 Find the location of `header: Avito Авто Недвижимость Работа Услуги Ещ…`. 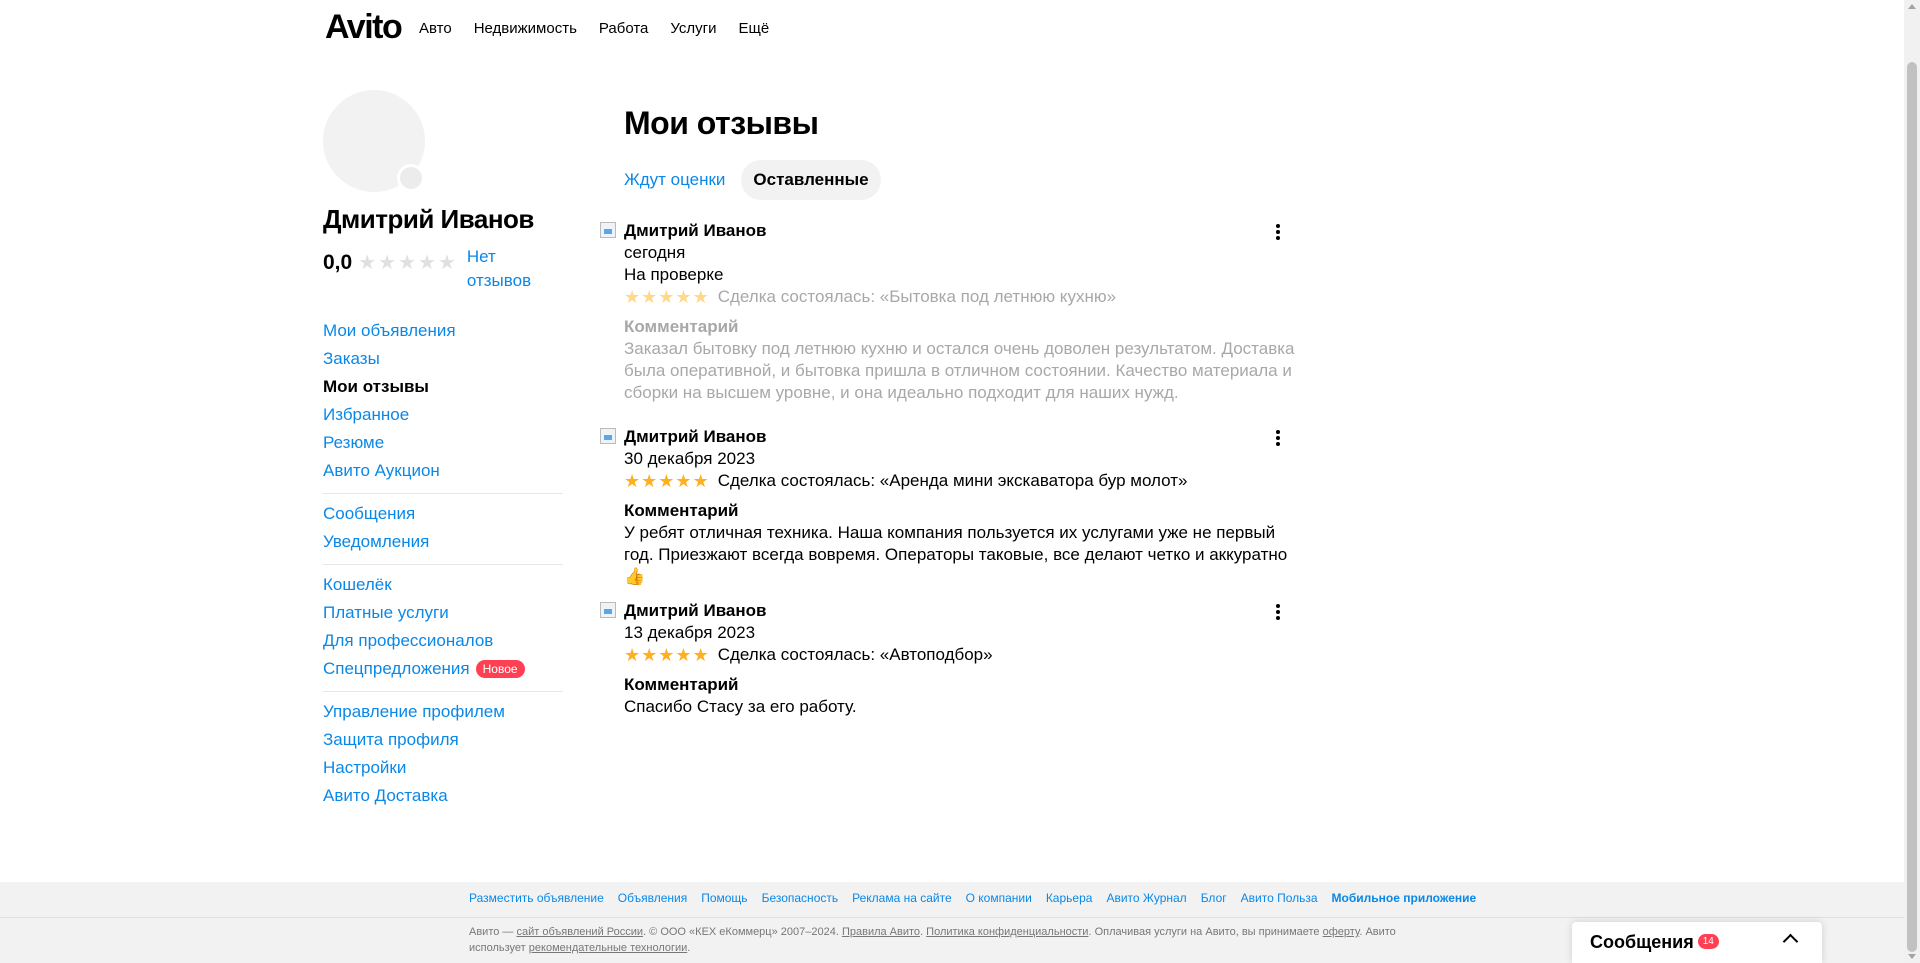

header: Avito Авто Недвижимость Работа Услуги Ещ… is located at coordinates (952, 30).